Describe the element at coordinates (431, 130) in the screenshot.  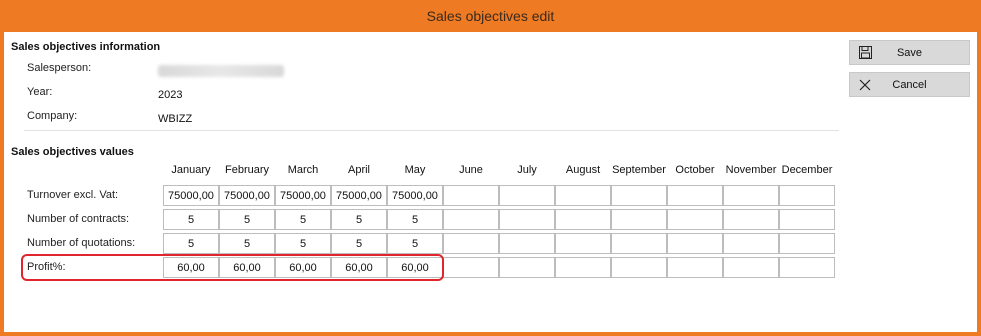
I see `section-divider` at that location.